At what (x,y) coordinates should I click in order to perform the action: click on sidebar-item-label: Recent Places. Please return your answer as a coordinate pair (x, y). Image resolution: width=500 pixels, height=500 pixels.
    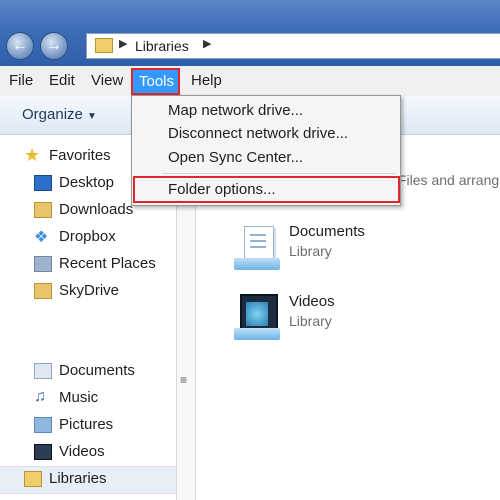
    Looking at the image, I should click on (107, 263).